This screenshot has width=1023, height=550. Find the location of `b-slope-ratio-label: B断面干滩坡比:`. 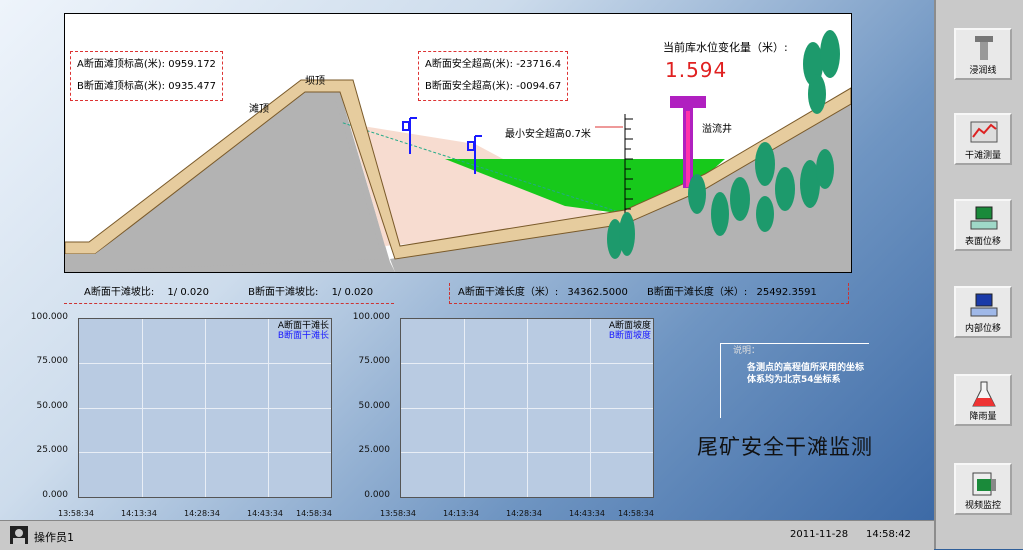

b-slope-ratio-label: B断面干滩坡比: is located at coordinates (283, 292).